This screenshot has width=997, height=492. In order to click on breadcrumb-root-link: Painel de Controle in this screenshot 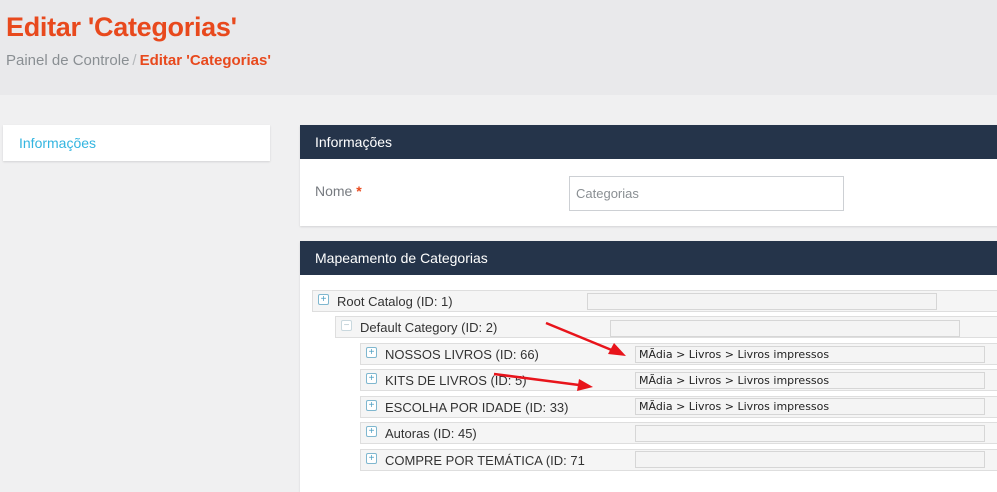, I will do `click(67, 60)`.